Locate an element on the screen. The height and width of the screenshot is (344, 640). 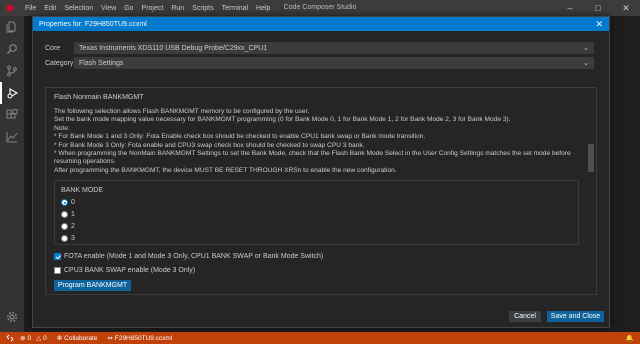
bank-mode-option-2: 2 is located at coordinates (68, 226).